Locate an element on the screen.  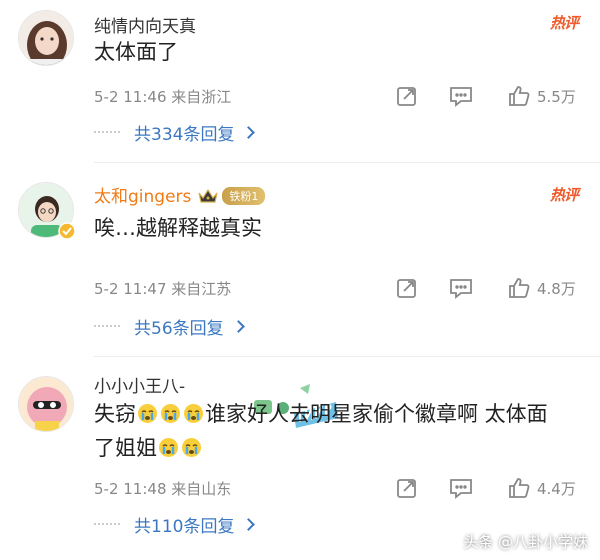
comment-meta: 5-2 11:48 来自山东 4.4万 is located at coordinates (344, 488).